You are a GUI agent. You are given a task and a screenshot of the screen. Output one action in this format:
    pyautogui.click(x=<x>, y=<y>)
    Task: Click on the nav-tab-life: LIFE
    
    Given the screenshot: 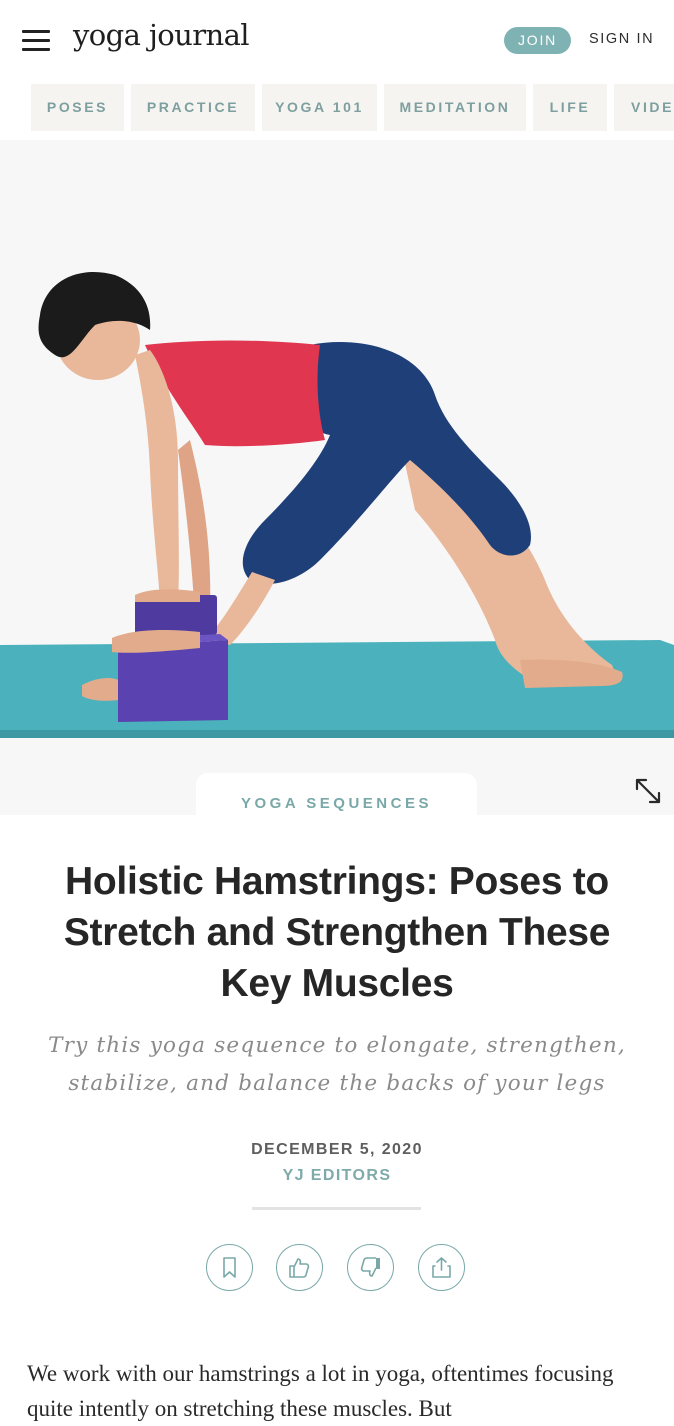 What is the action you would take?
    pyautogui.click(x=570, y=107)
    